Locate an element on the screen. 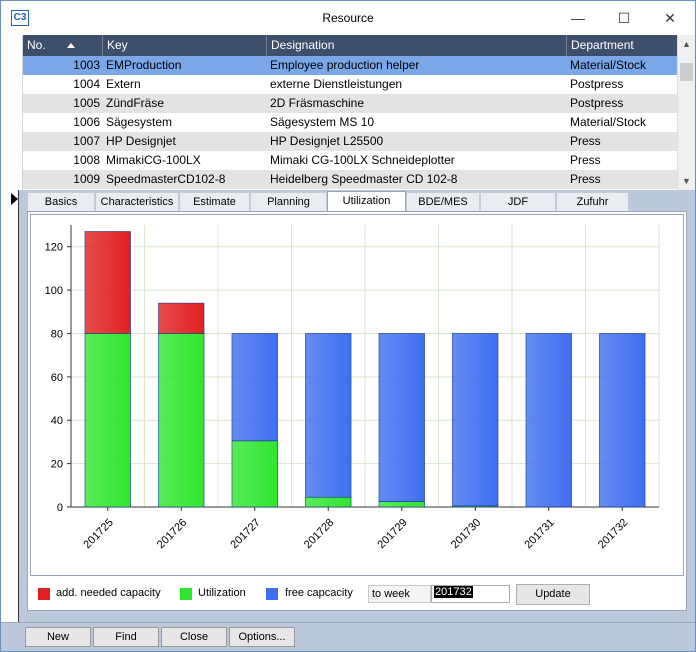  cell-key: ZündFräse is located at coordinates (135, 103).